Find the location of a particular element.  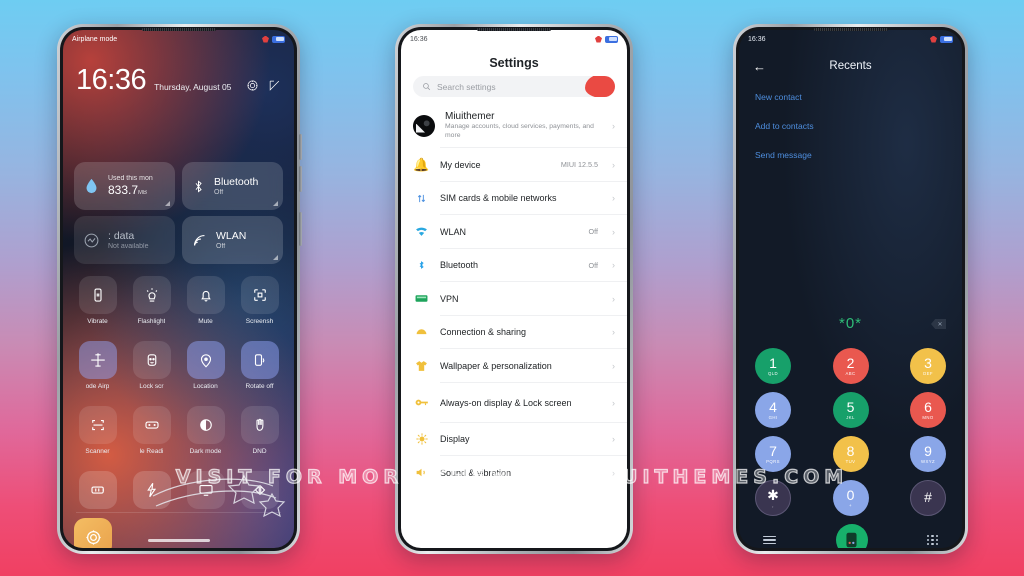

settings-row-my-device: 🔔 My device MIUI 12.5.5 › is located at coordinates (514, 165).